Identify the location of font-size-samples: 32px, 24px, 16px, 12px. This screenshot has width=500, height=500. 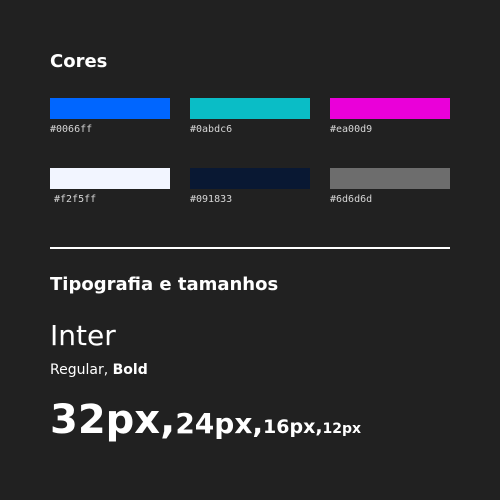
(205, 430).